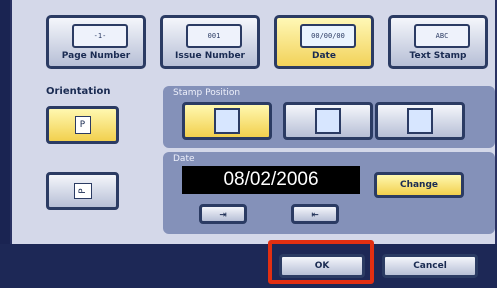 The width and height of the screenshot is (497, 288). I want to click on stamp-position-right-button, so click(420, 121).